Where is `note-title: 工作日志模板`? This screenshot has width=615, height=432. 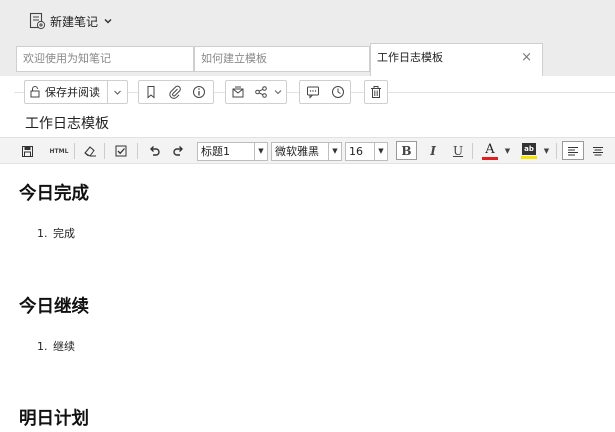 note-title: 工作日志模板 is located at coordinates (67, 123).